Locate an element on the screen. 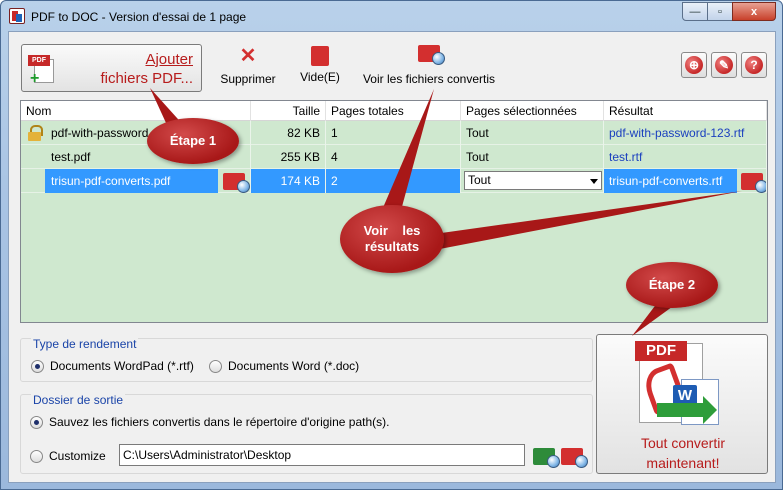 The height and width of the screenshot is (490, 783). row-name-cell: trisun-pdf-converts.pdf is located at coordinates (136, 181).